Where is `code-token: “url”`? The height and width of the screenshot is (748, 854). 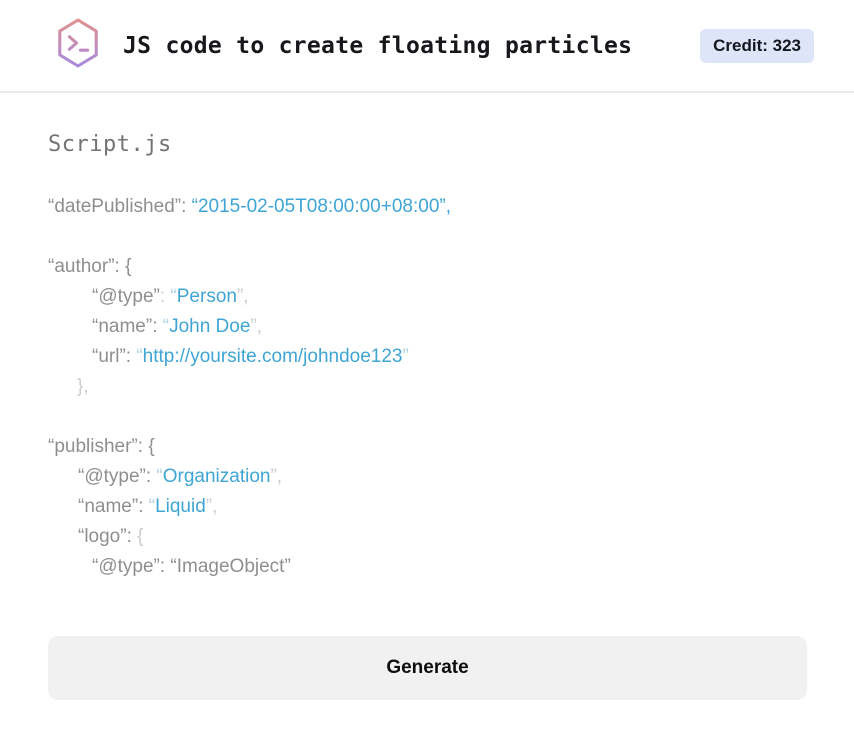
code-token: “url” is located at coordinates (109, 356).